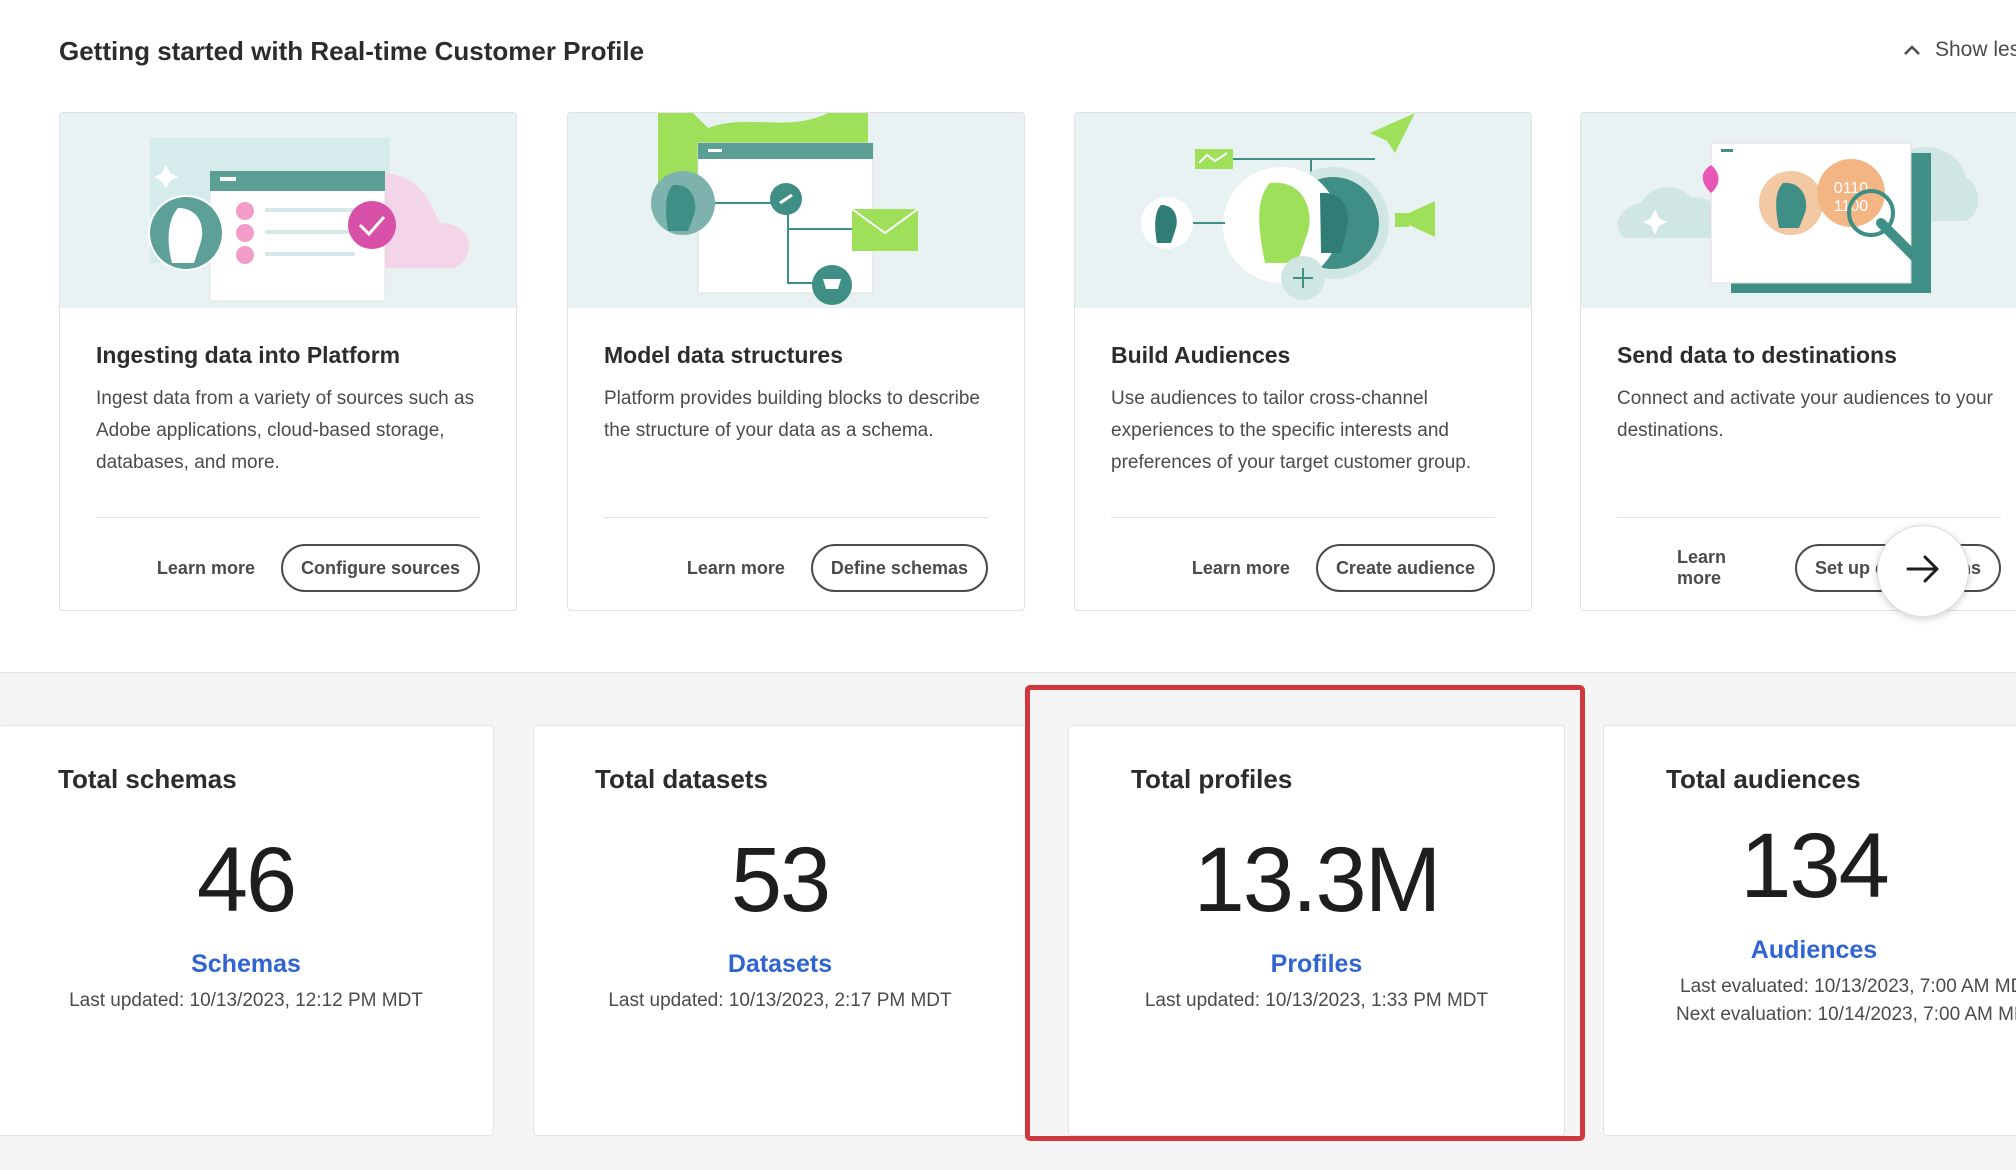 The width and height of the screenshot is (2016, 1170). I want to click on arrow-right-icon, so click(1923, 571).